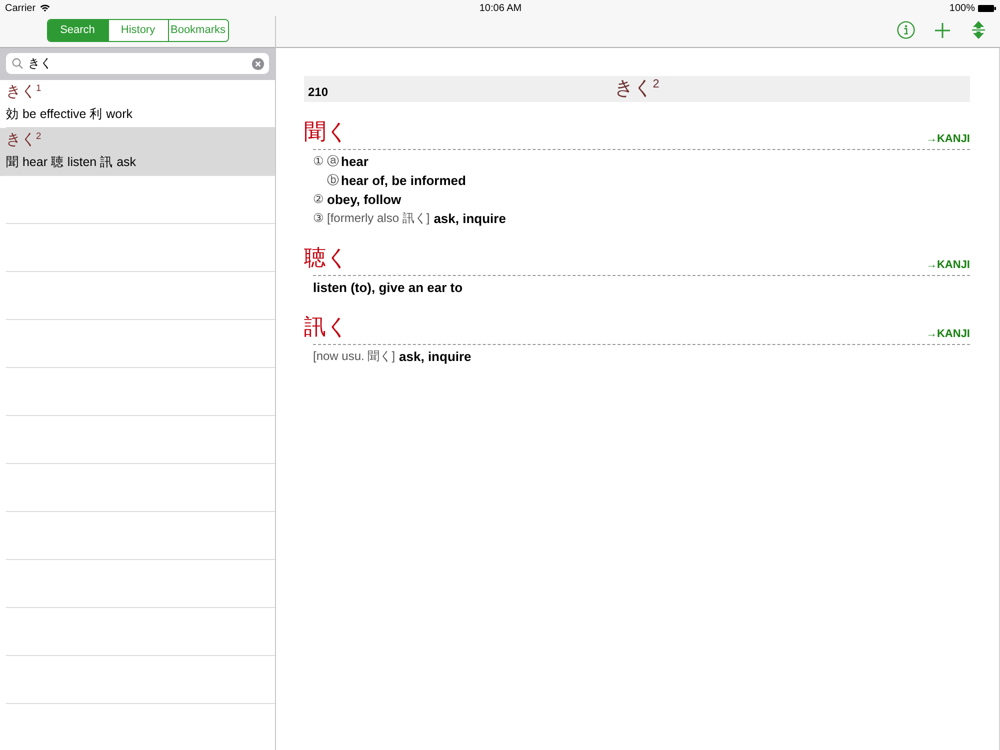 The width and height of the screenshot is (1000, 750). Describe the element at coordinates (70, 114) in the screenshot. I see `result-gloss: 効 be effective 利 work` at that location.